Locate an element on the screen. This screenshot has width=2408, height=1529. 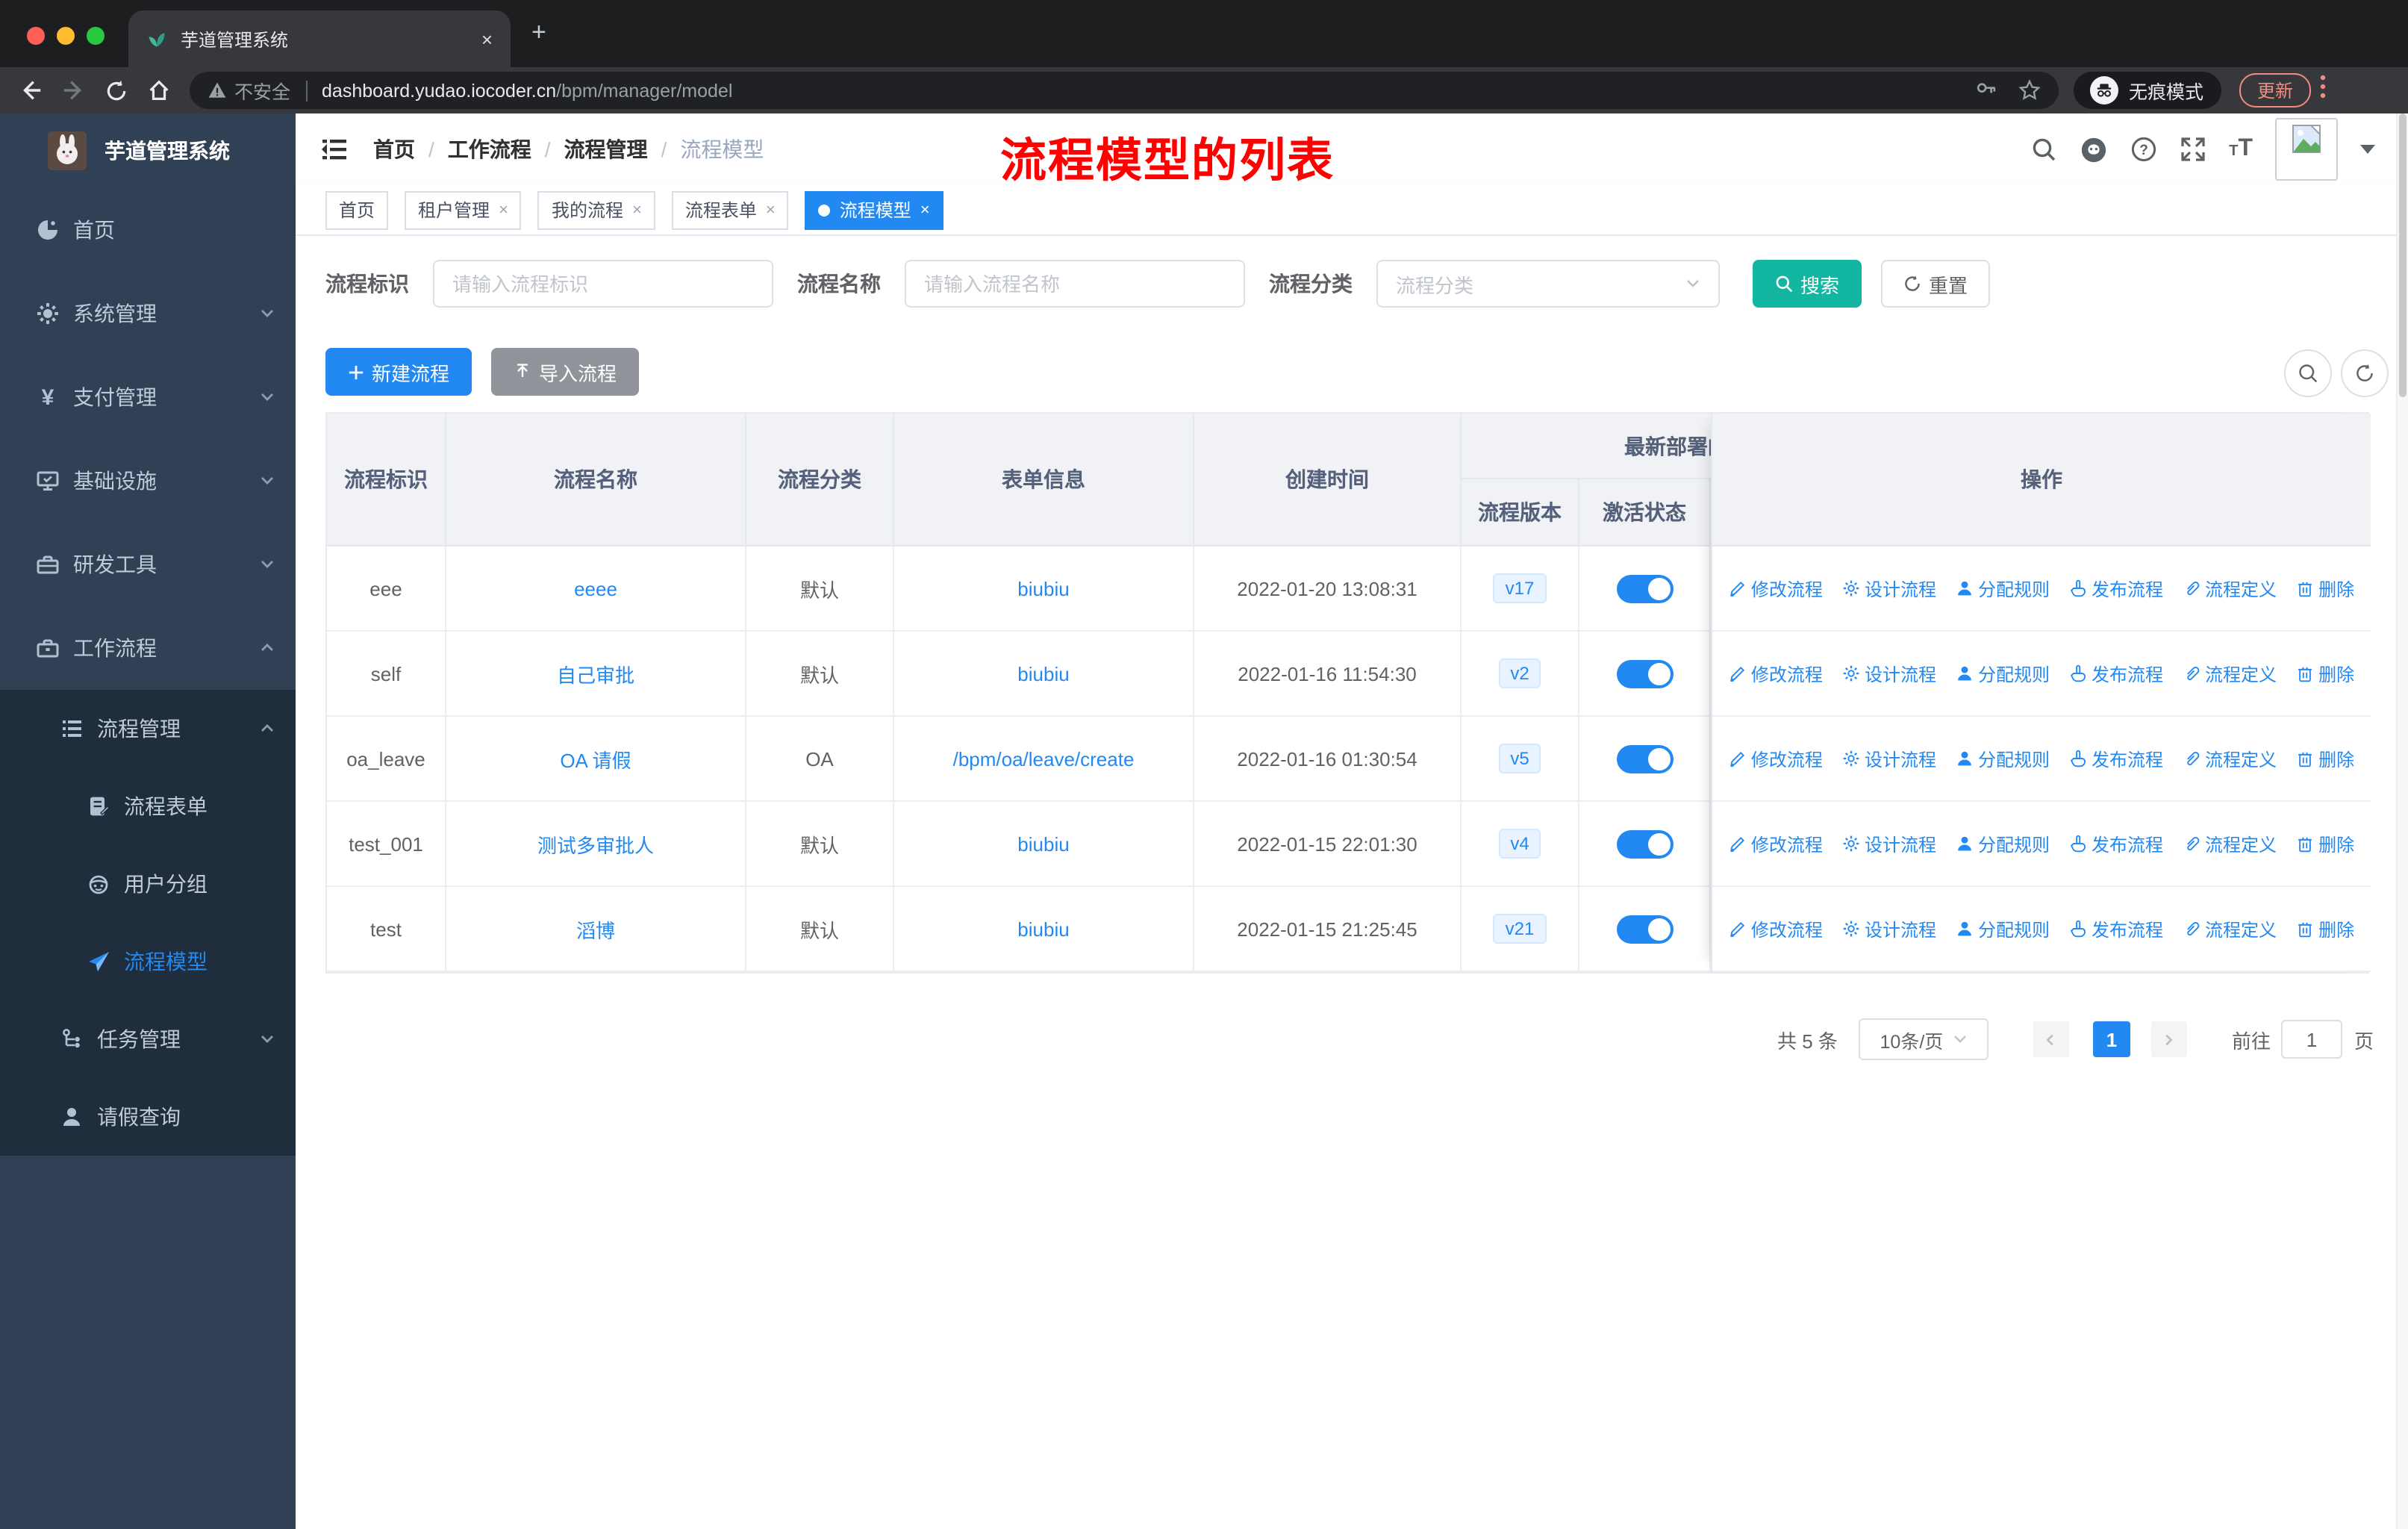
create-process-button: 新建流程 is located at coordinates (398, 372).